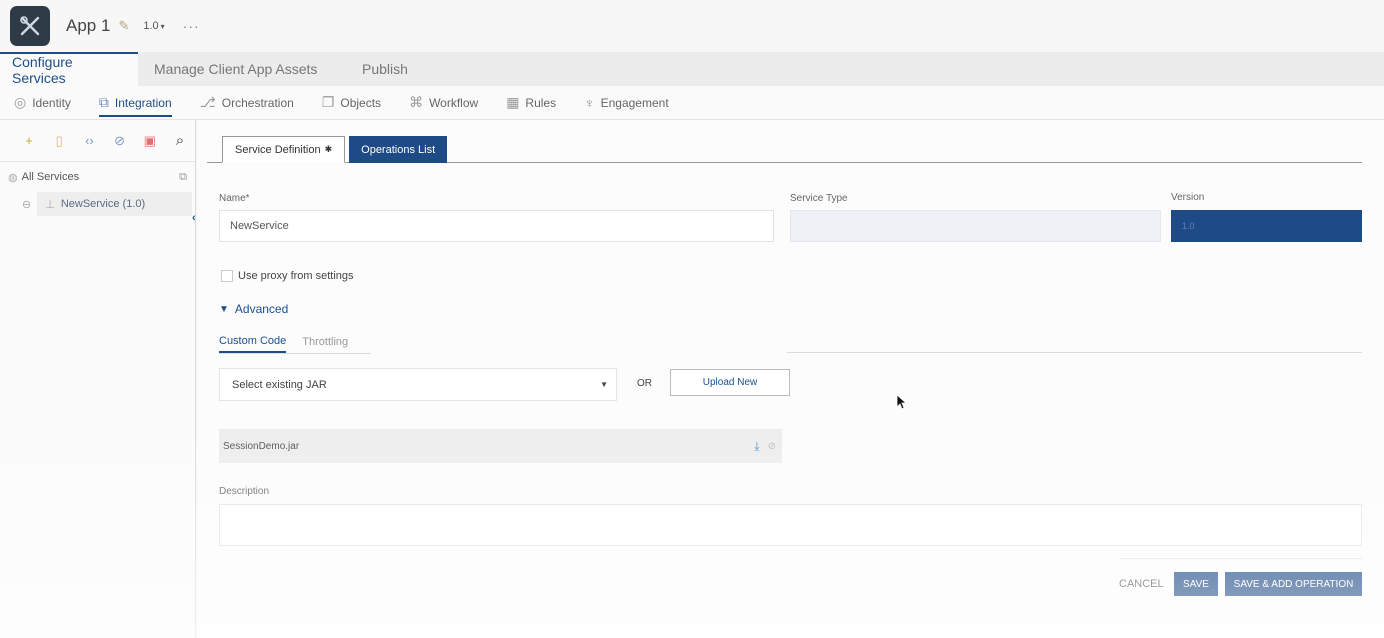 The image size is (1384, 638). What do you see at coordinates (279, 384) in the screenshot?
I see `jar-select-label: Select existing JAR` at bounding box center [279, 384].